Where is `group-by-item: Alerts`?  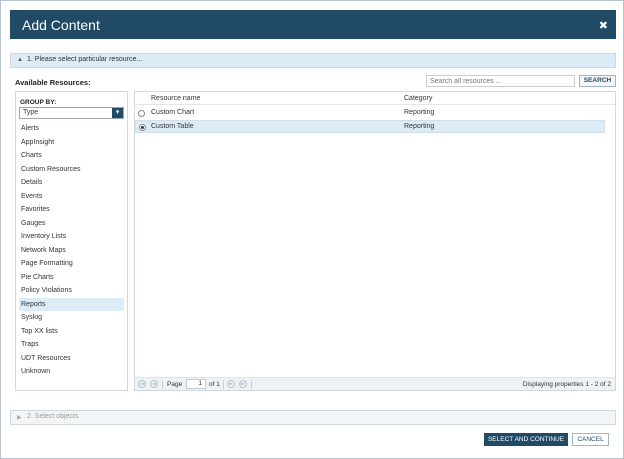
group-by-item: Alerts is located at coordinates (71, 128).